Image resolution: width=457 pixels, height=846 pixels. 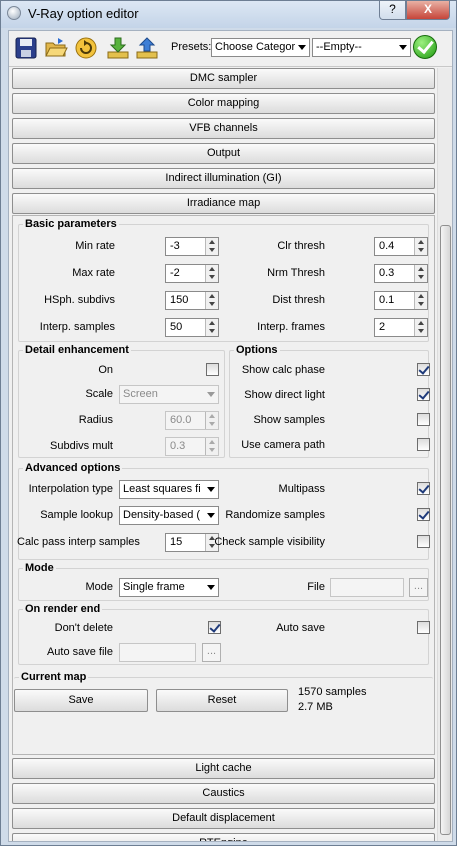 I want to click on rollout-dmc-sampler: DMC sampler, so click(x=223, y=78).